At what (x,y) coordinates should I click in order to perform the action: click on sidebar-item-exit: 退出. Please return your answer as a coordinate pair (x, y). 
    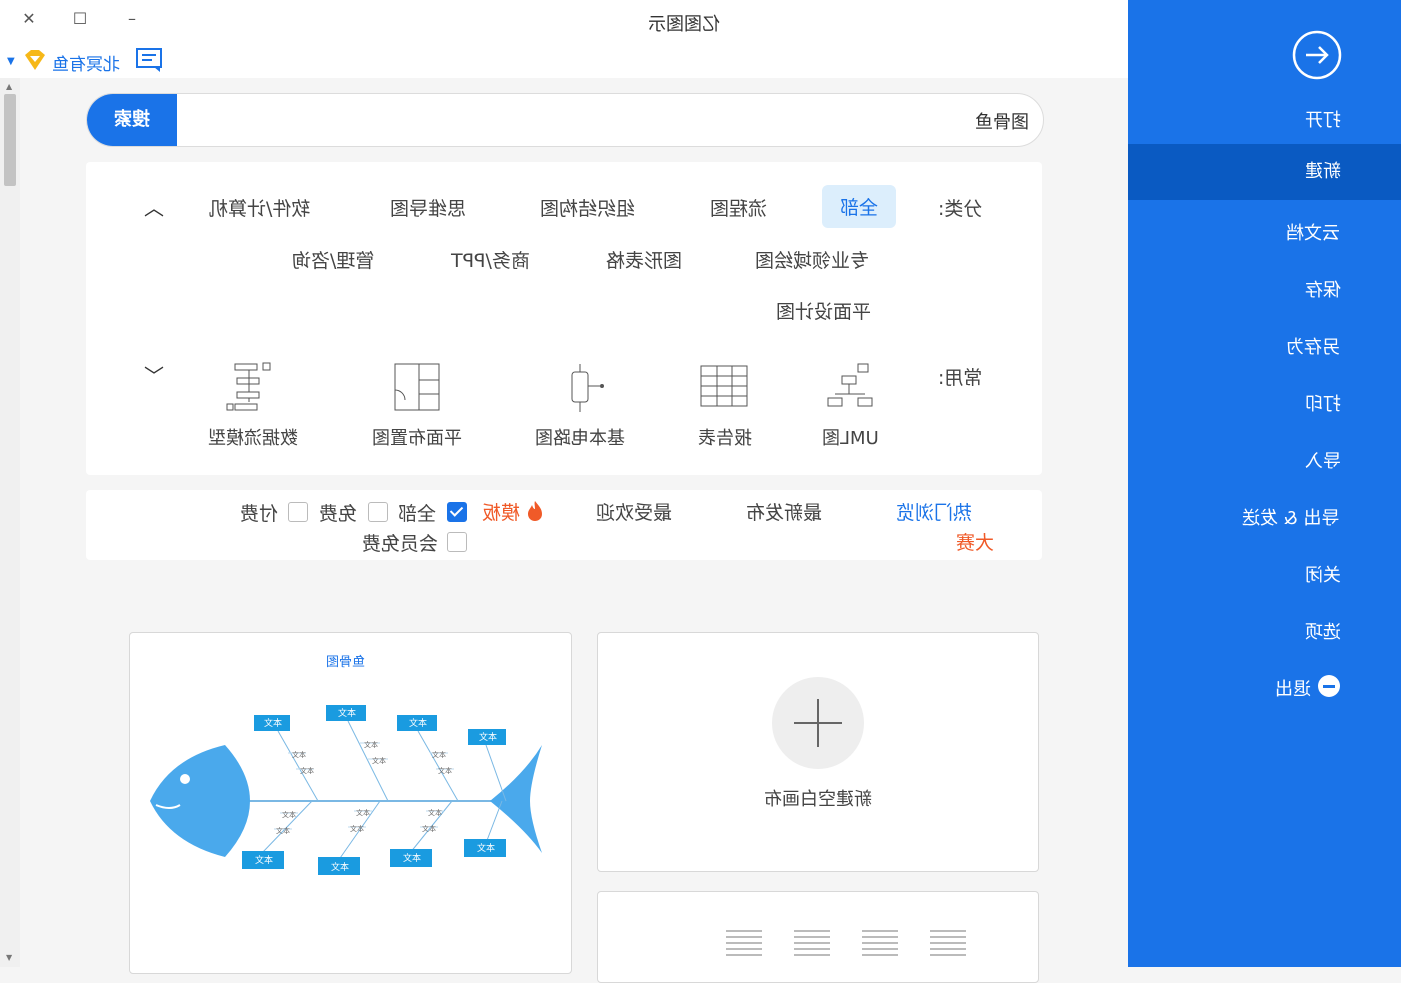
    Looking at the image, I should click on (1264, 688).